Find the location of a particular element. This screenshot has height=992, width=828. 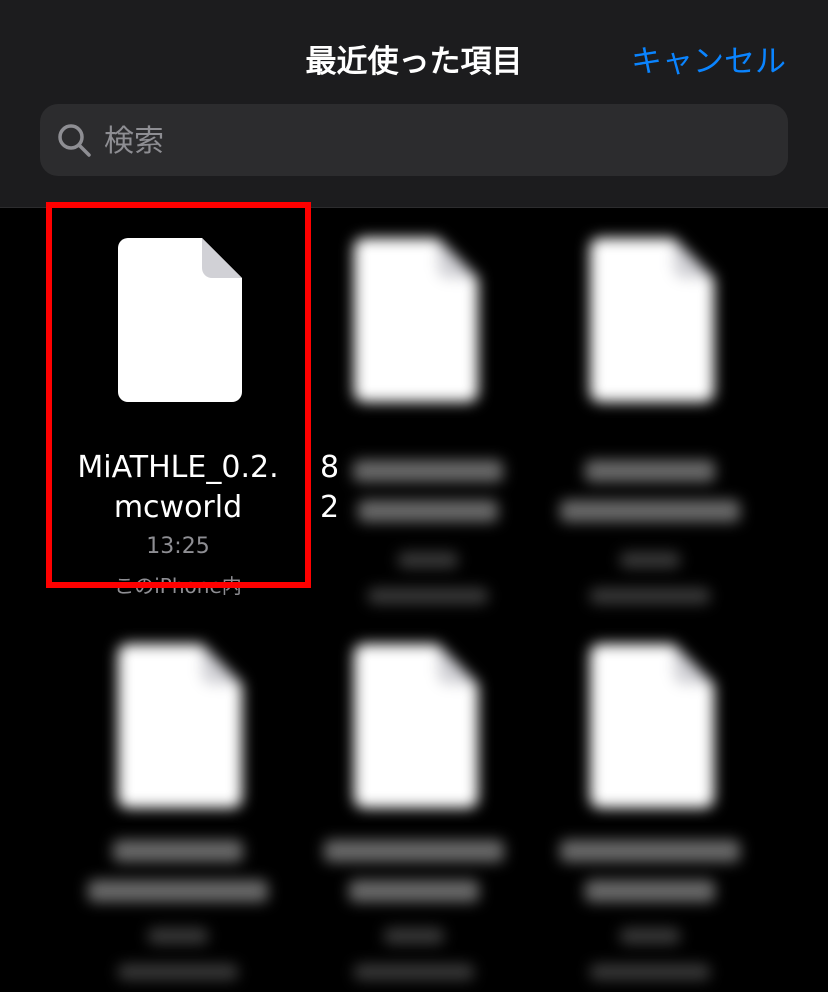

file-name-line-2: 2 is located at coordinates (330, 507).